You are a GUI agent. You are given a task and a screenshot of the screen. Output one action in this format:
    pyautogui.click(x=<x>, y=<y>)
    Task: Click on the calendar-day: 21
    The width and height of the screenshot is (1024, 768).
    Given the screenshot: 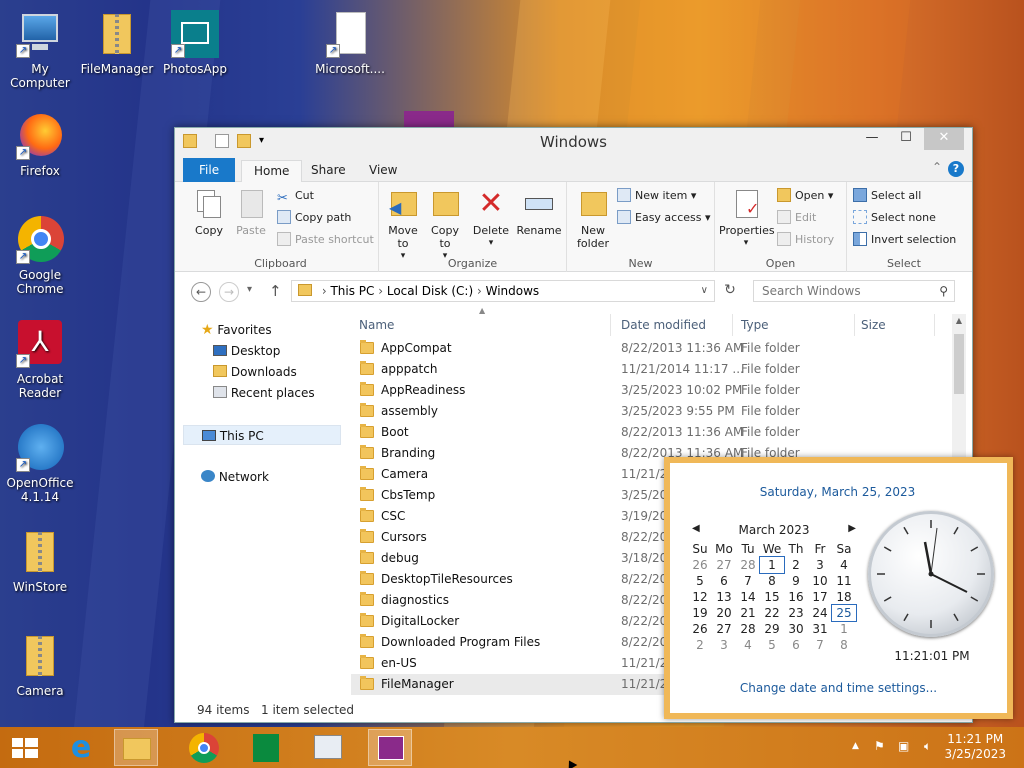 What is the action you would take?
    pyautogui.click(x=748, y=613)
    